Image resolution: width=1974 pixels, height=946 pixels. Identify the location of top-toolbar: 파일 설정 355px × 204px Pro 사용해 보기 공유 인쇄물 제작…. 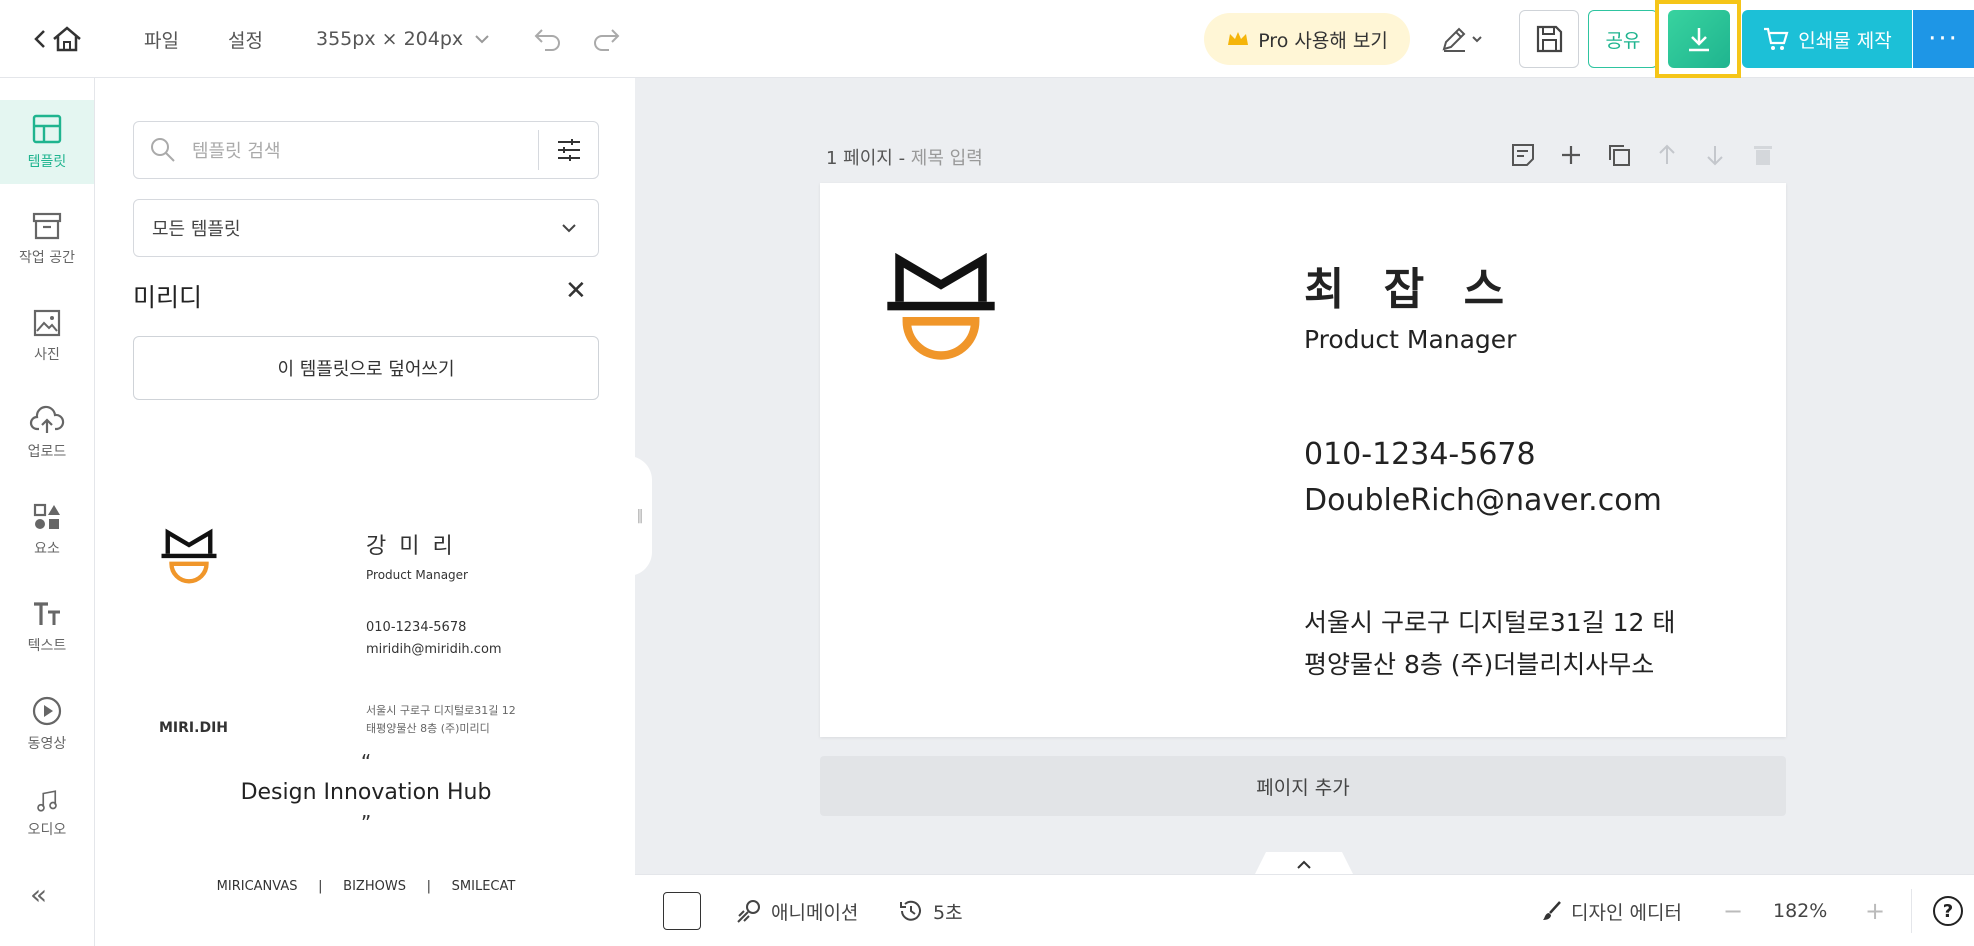
(987, 39).